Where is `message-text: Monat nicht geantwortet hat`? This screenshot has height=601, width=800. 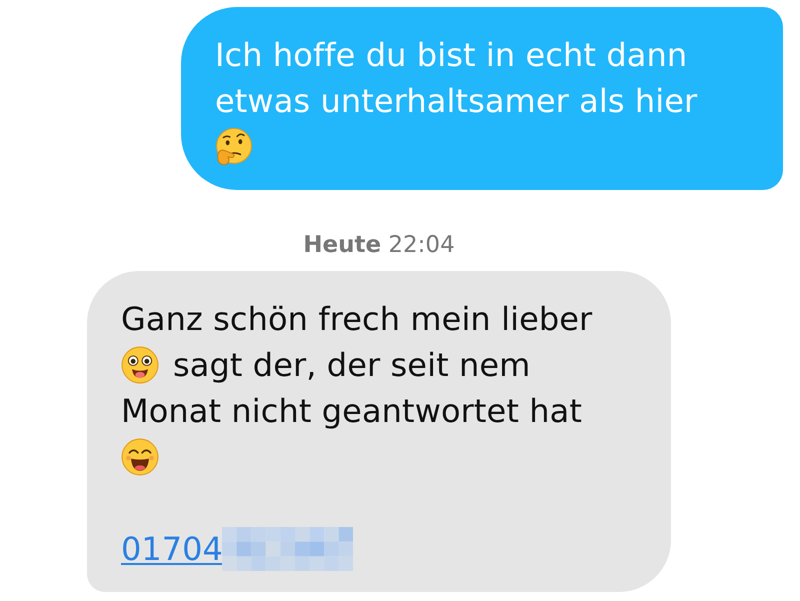
message-text: Monat nicht geantwortet hat is located at coordinates (351, 411).